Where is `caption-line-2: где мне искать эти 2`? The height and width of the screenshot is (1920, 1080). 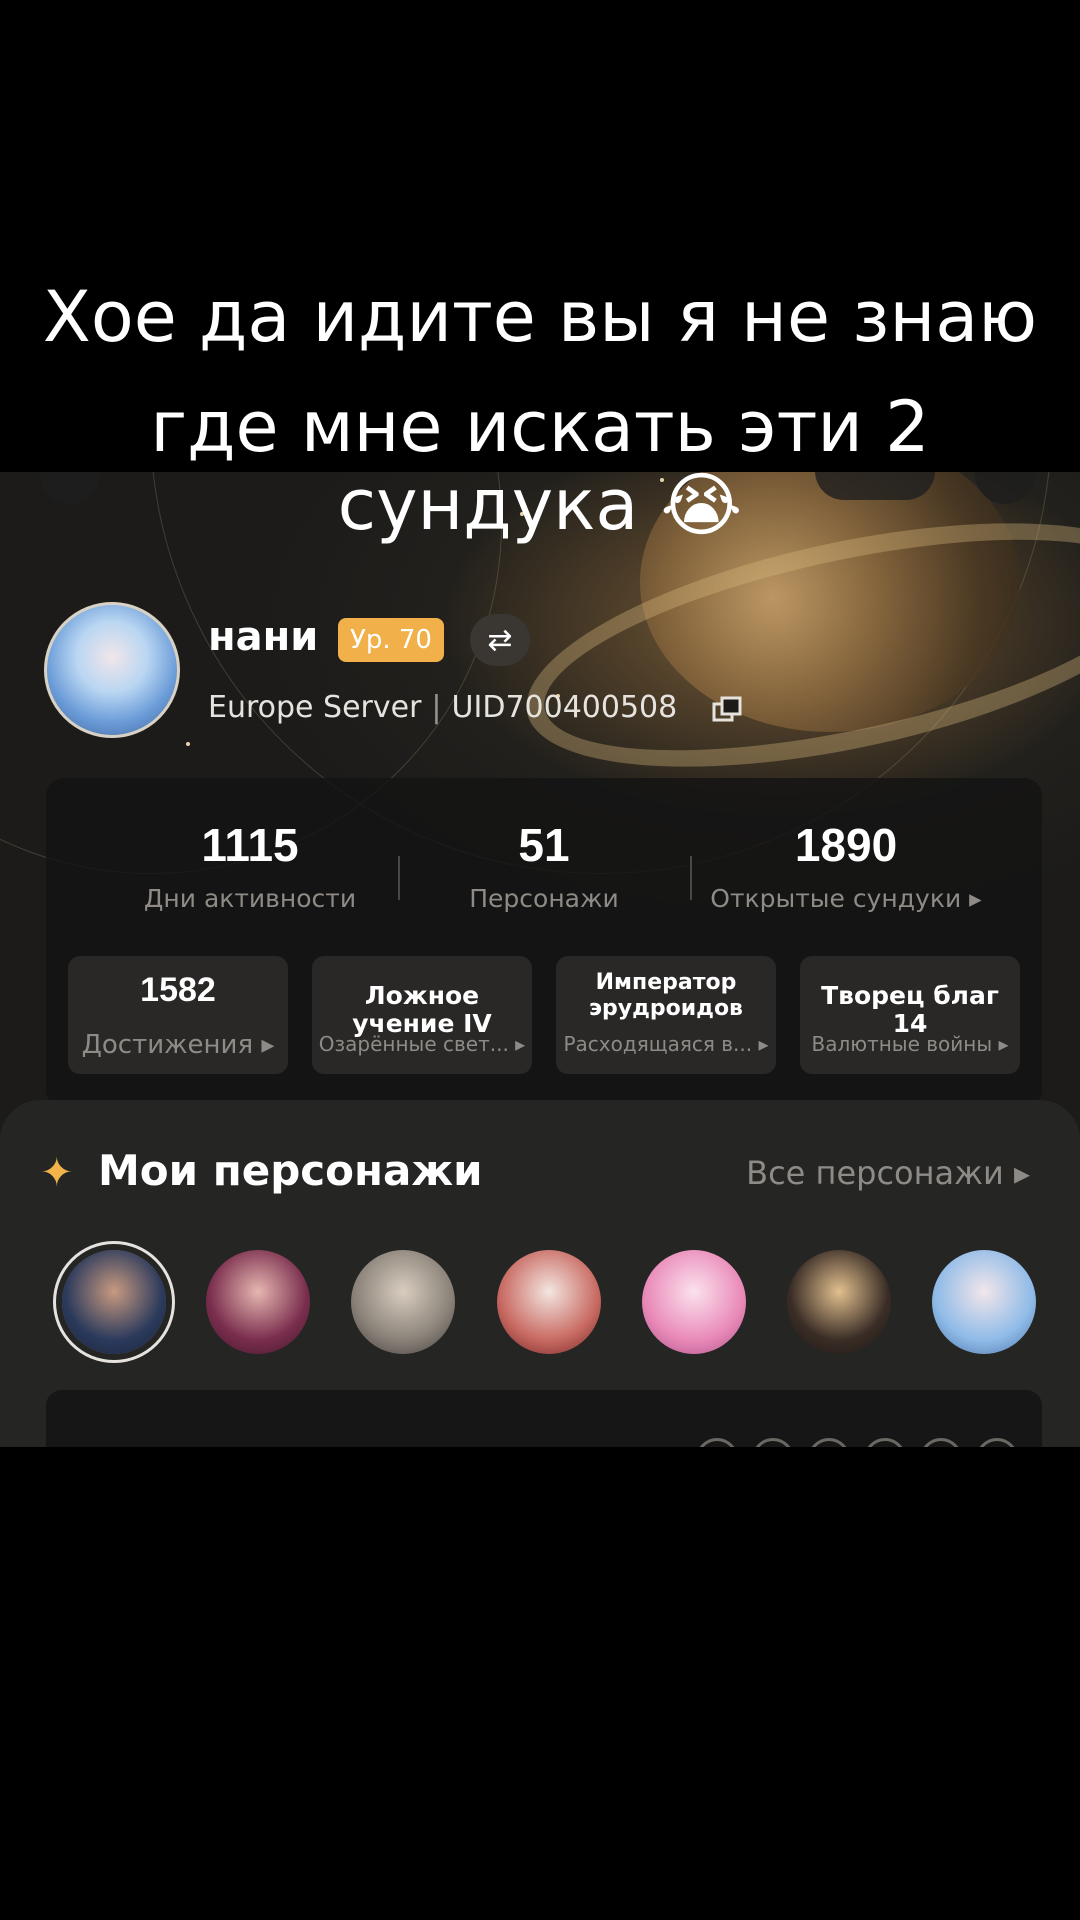 caption-line-2: где мне искать эти 2 is located at coordinates (540, 427).